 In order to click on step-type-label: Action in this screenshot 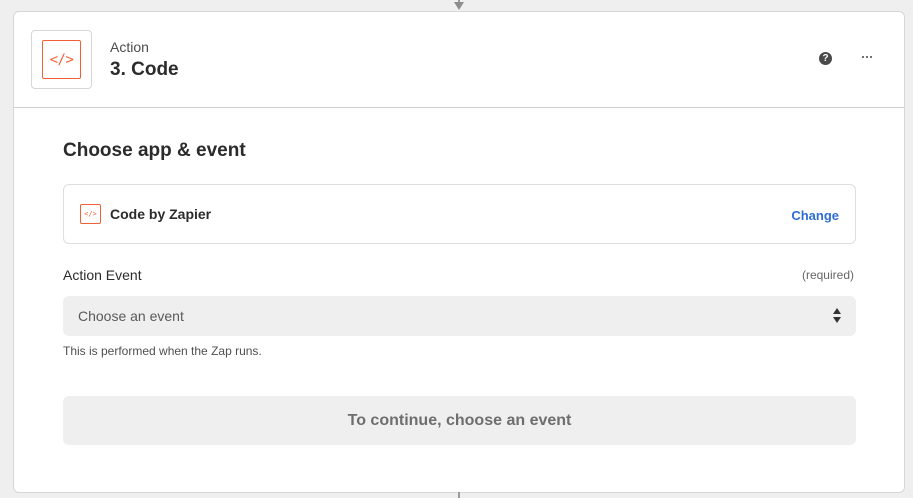, I will do `click(129, 47)`.